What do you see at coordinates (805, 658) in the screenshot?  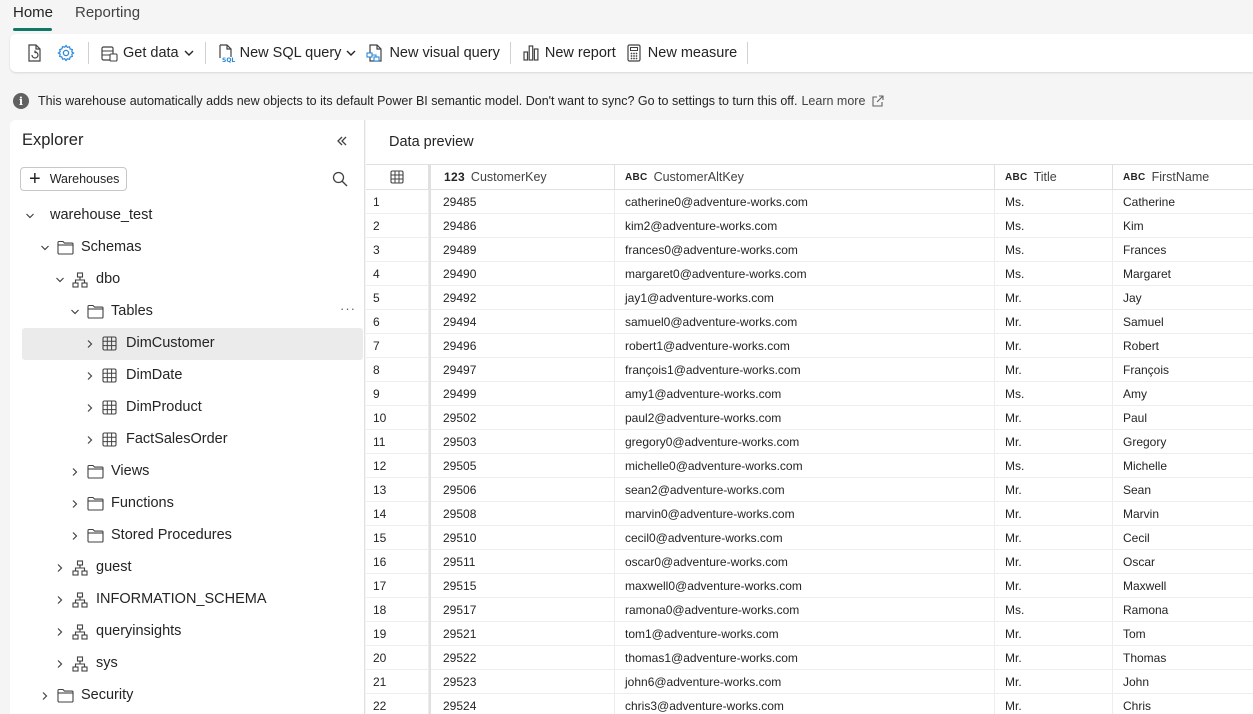 I see `customeraltkey-cell: thomas1@adventure-works.com` at bounding box center [805, 658].